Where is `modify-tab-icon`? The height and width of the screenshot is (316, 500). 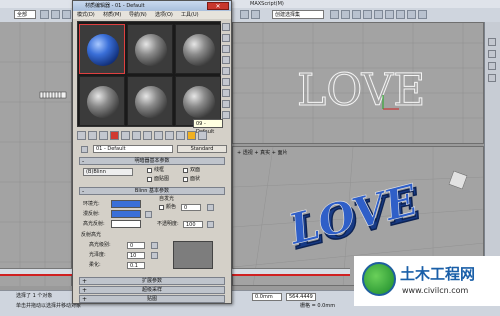 modify-tab-icon is located at coordinates (492, 54).